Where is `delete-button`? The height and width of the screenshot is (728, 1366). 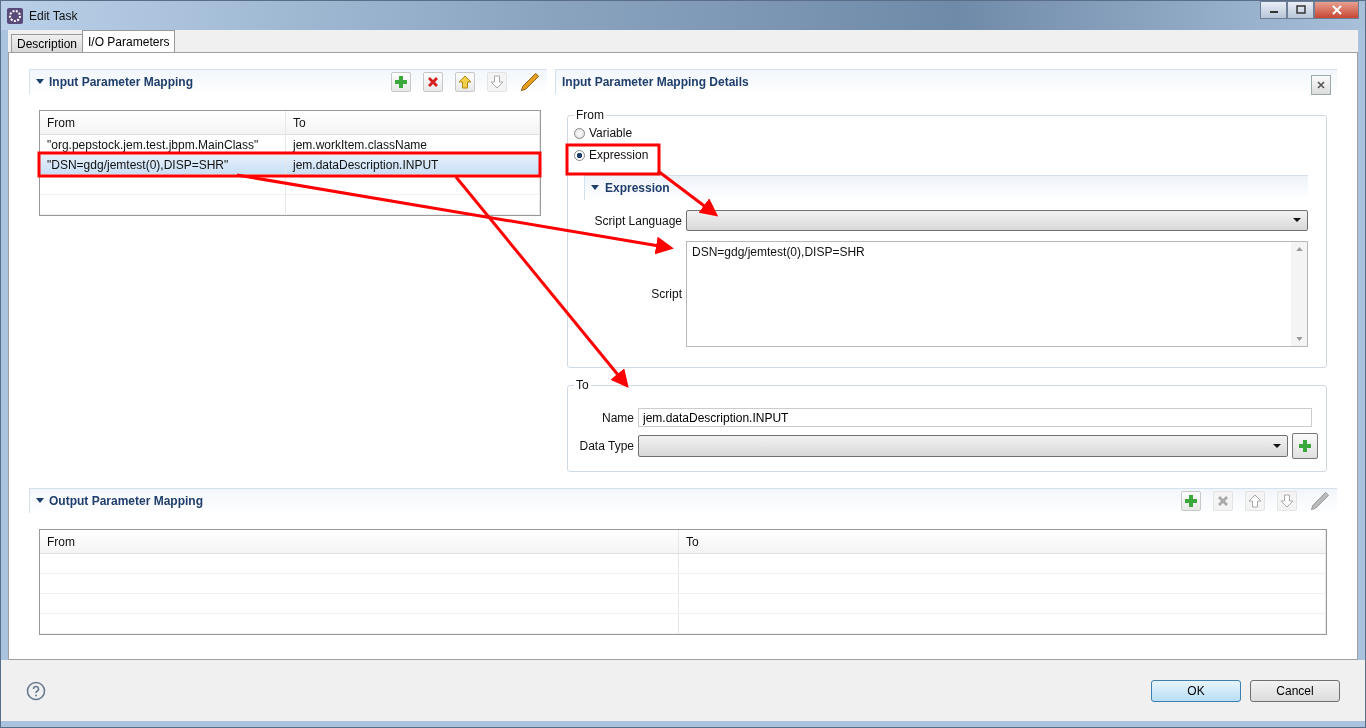
delete-button is located at coordinates (433, 82).